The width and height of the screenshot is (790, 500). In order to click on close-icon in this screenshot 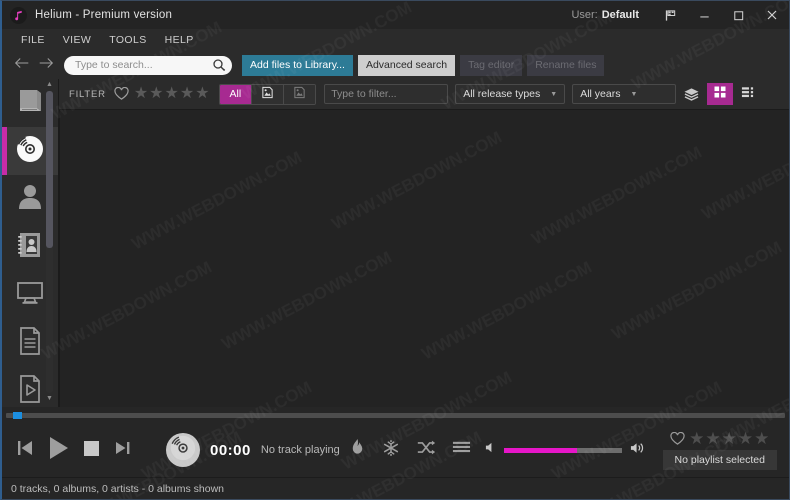, I will do `click(772, 15)`.